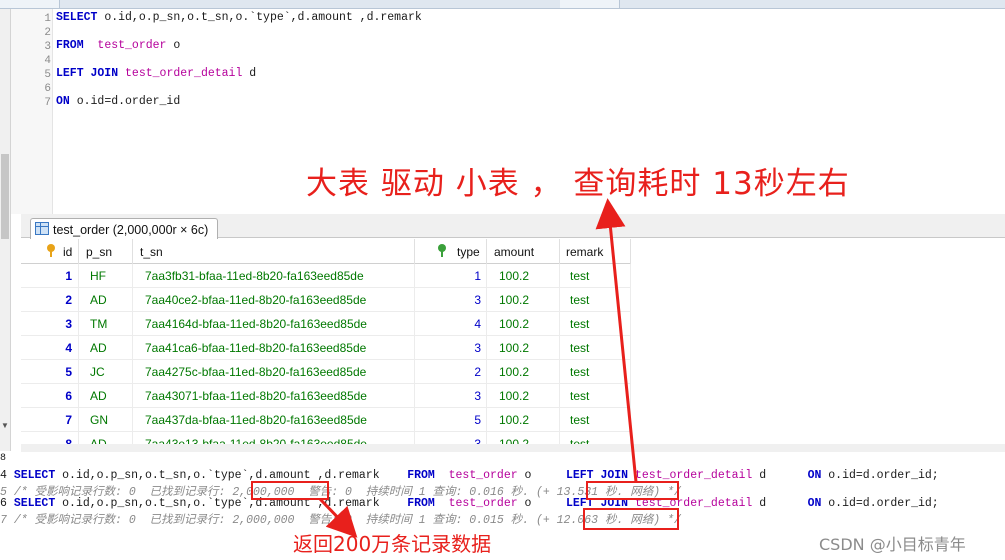 This screenshot has height=560, width=1005. Describe the element at coordinates (451, 251) in the screenshot. I see `column-header-type: type` at that location.